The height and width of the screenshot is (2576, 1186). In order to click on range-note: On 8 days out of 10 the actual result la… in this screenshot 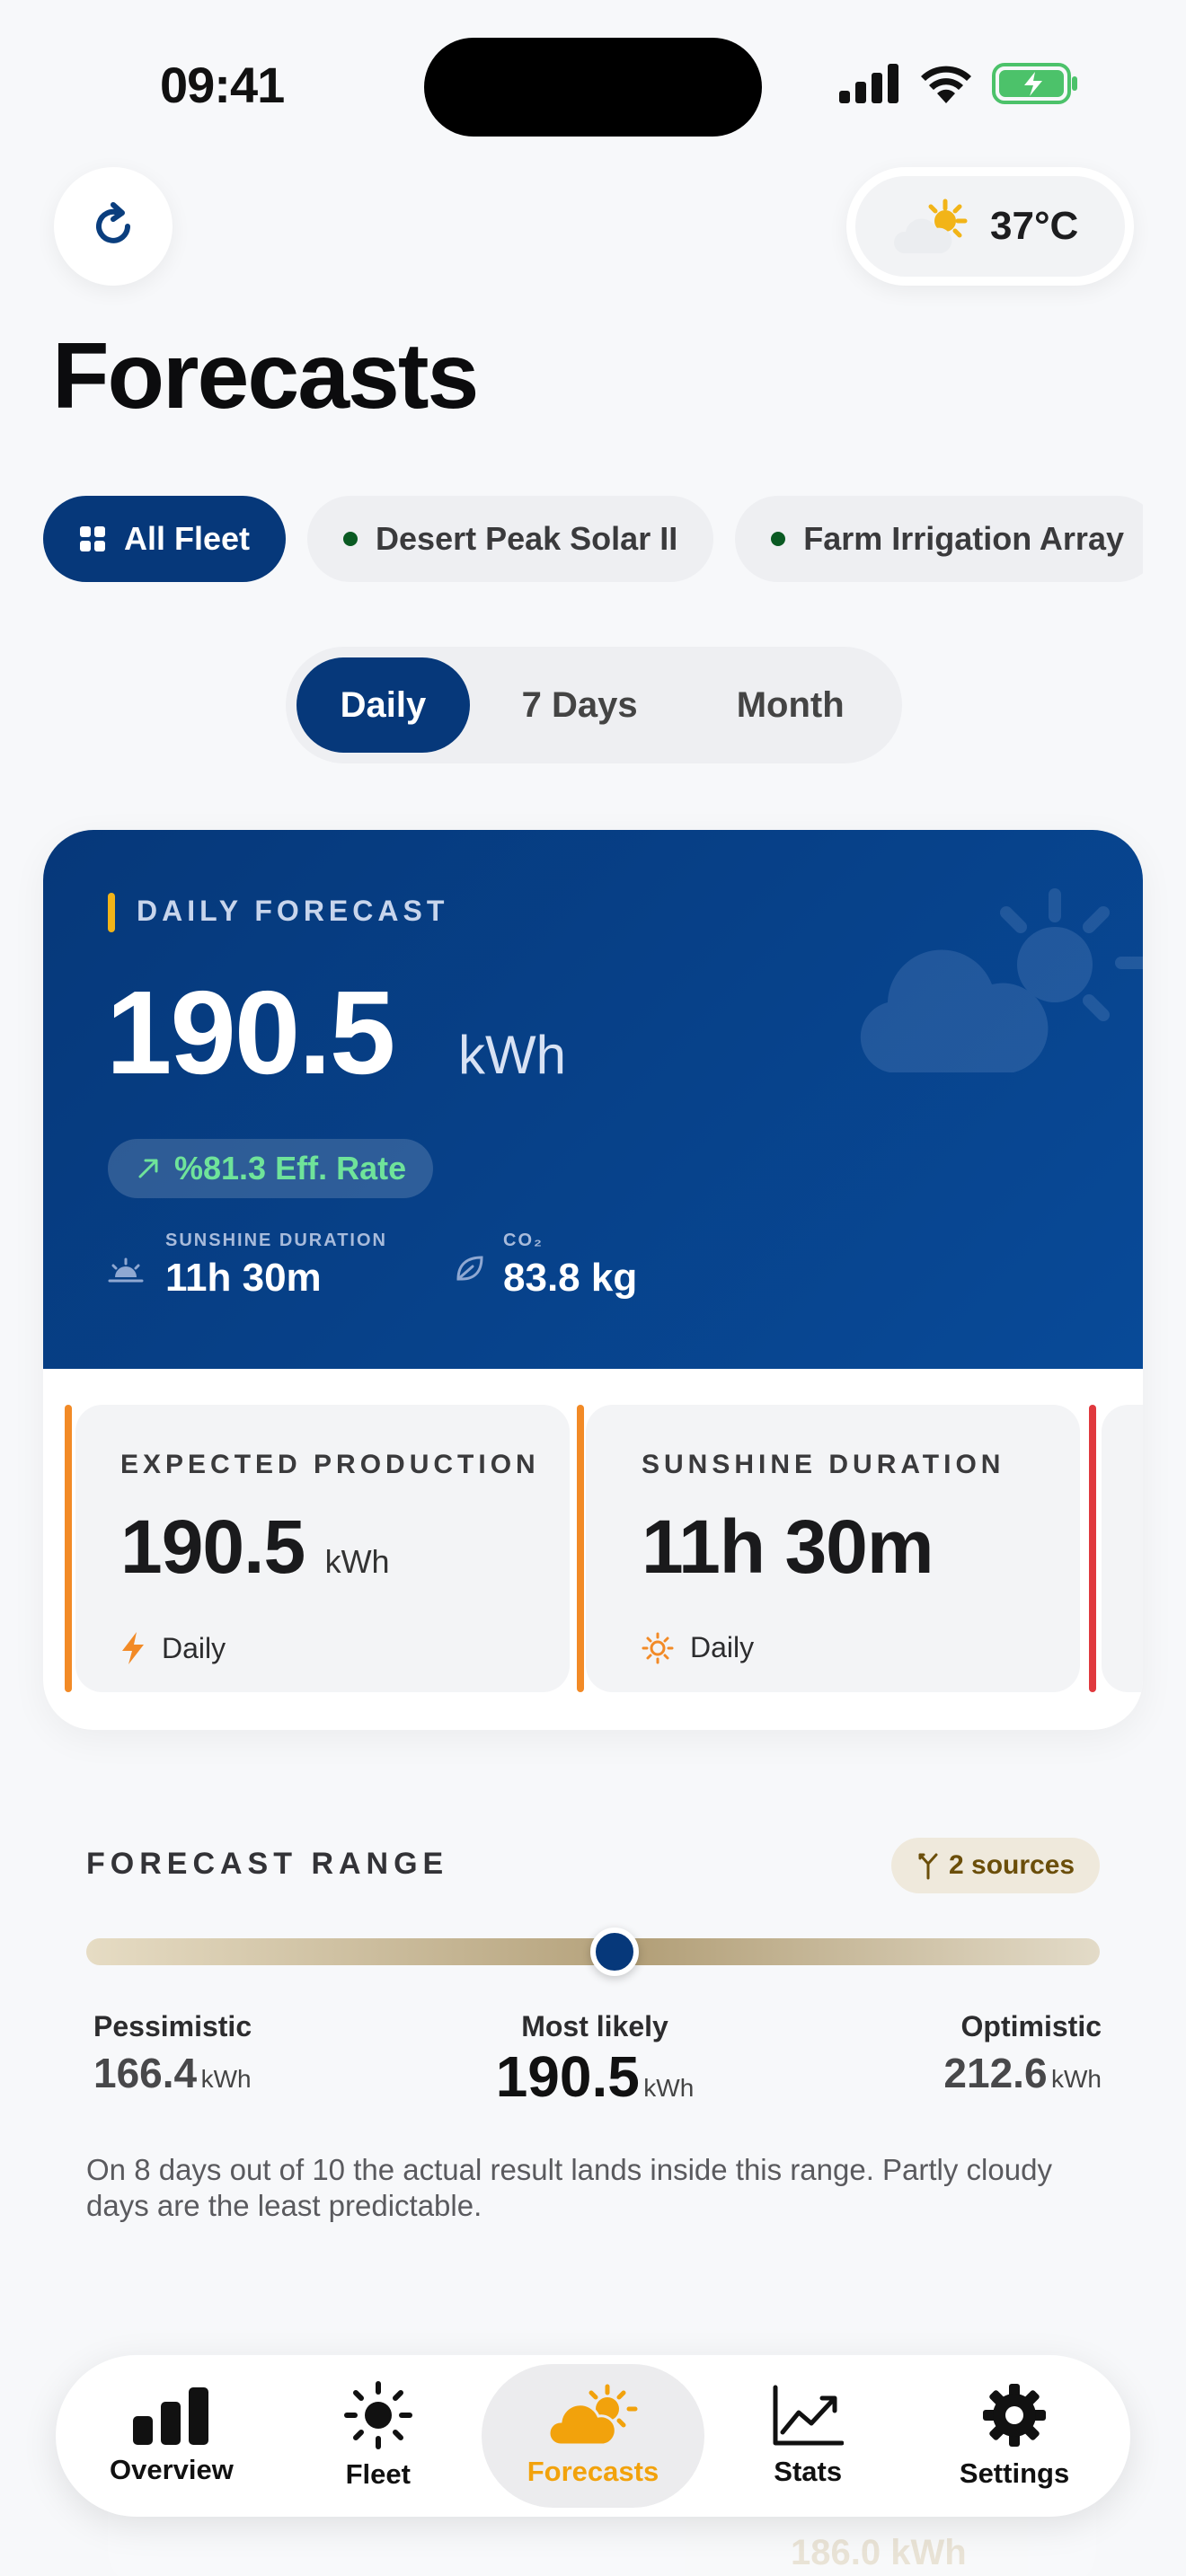, I will do `click(569, 2187)`.